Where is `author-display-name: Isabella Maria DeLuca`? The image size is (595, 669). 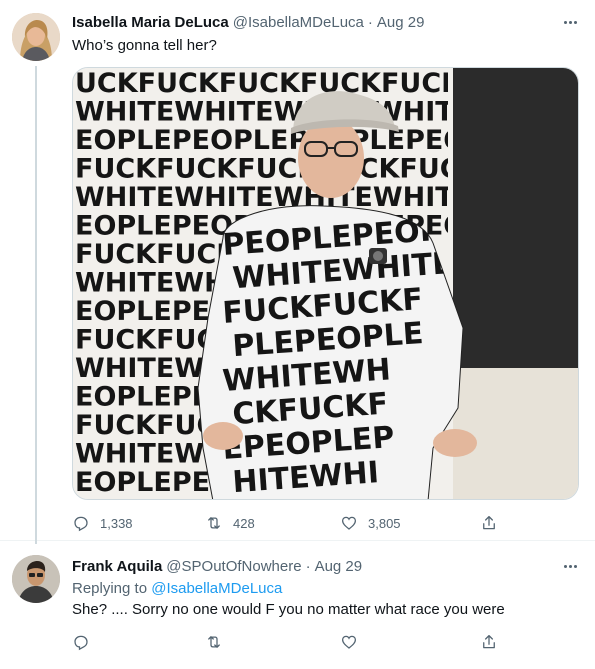
author-display-name: Isabella Maria DeLuca is located at coordinates (150, 22).